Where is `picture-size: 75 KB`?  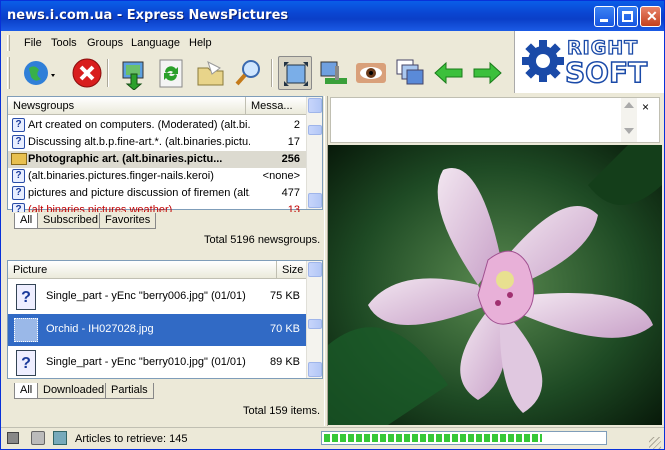 picture-size: 75 KB is located at coordinates (285, 296).